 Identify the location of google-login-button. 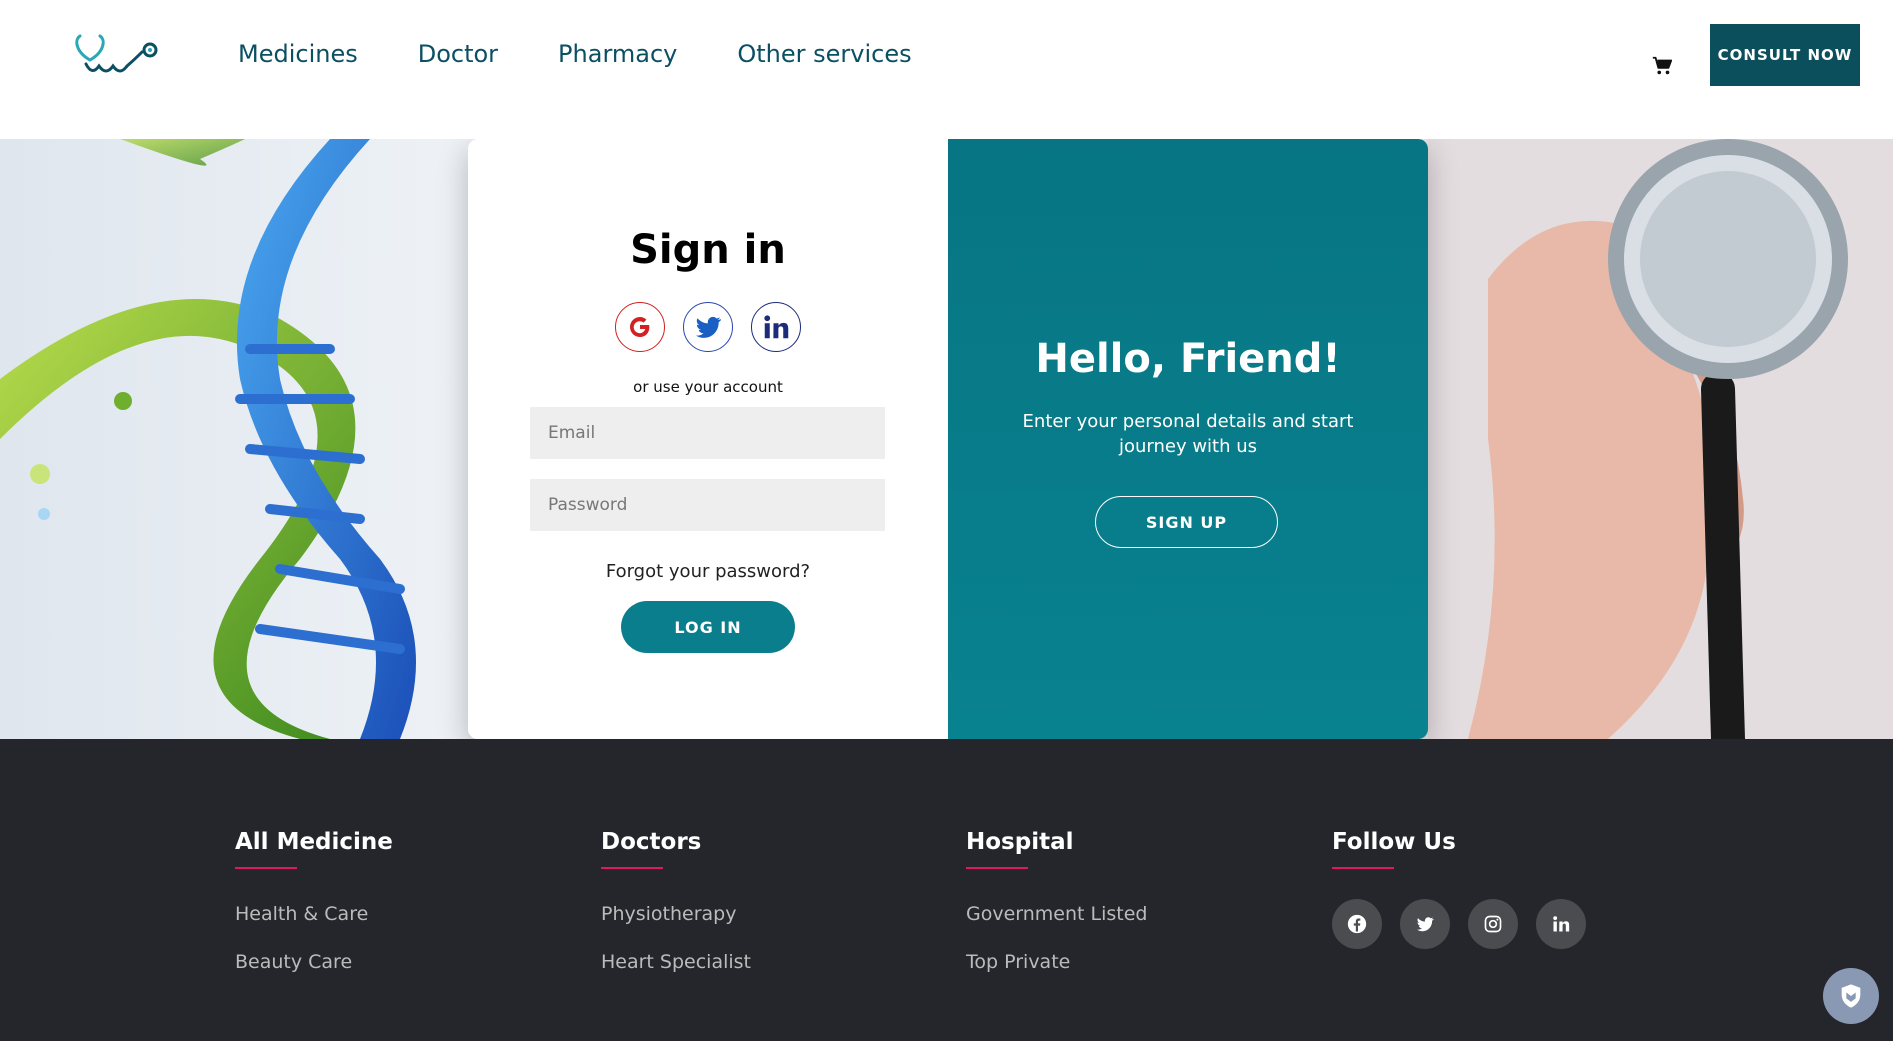
(640, 327).